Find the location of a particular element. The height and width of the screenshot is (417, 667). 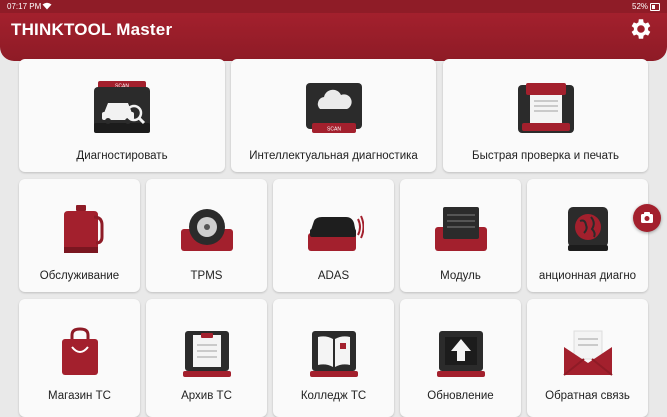

tile-adas-label: ADAS is located at coordinates (333, 276).